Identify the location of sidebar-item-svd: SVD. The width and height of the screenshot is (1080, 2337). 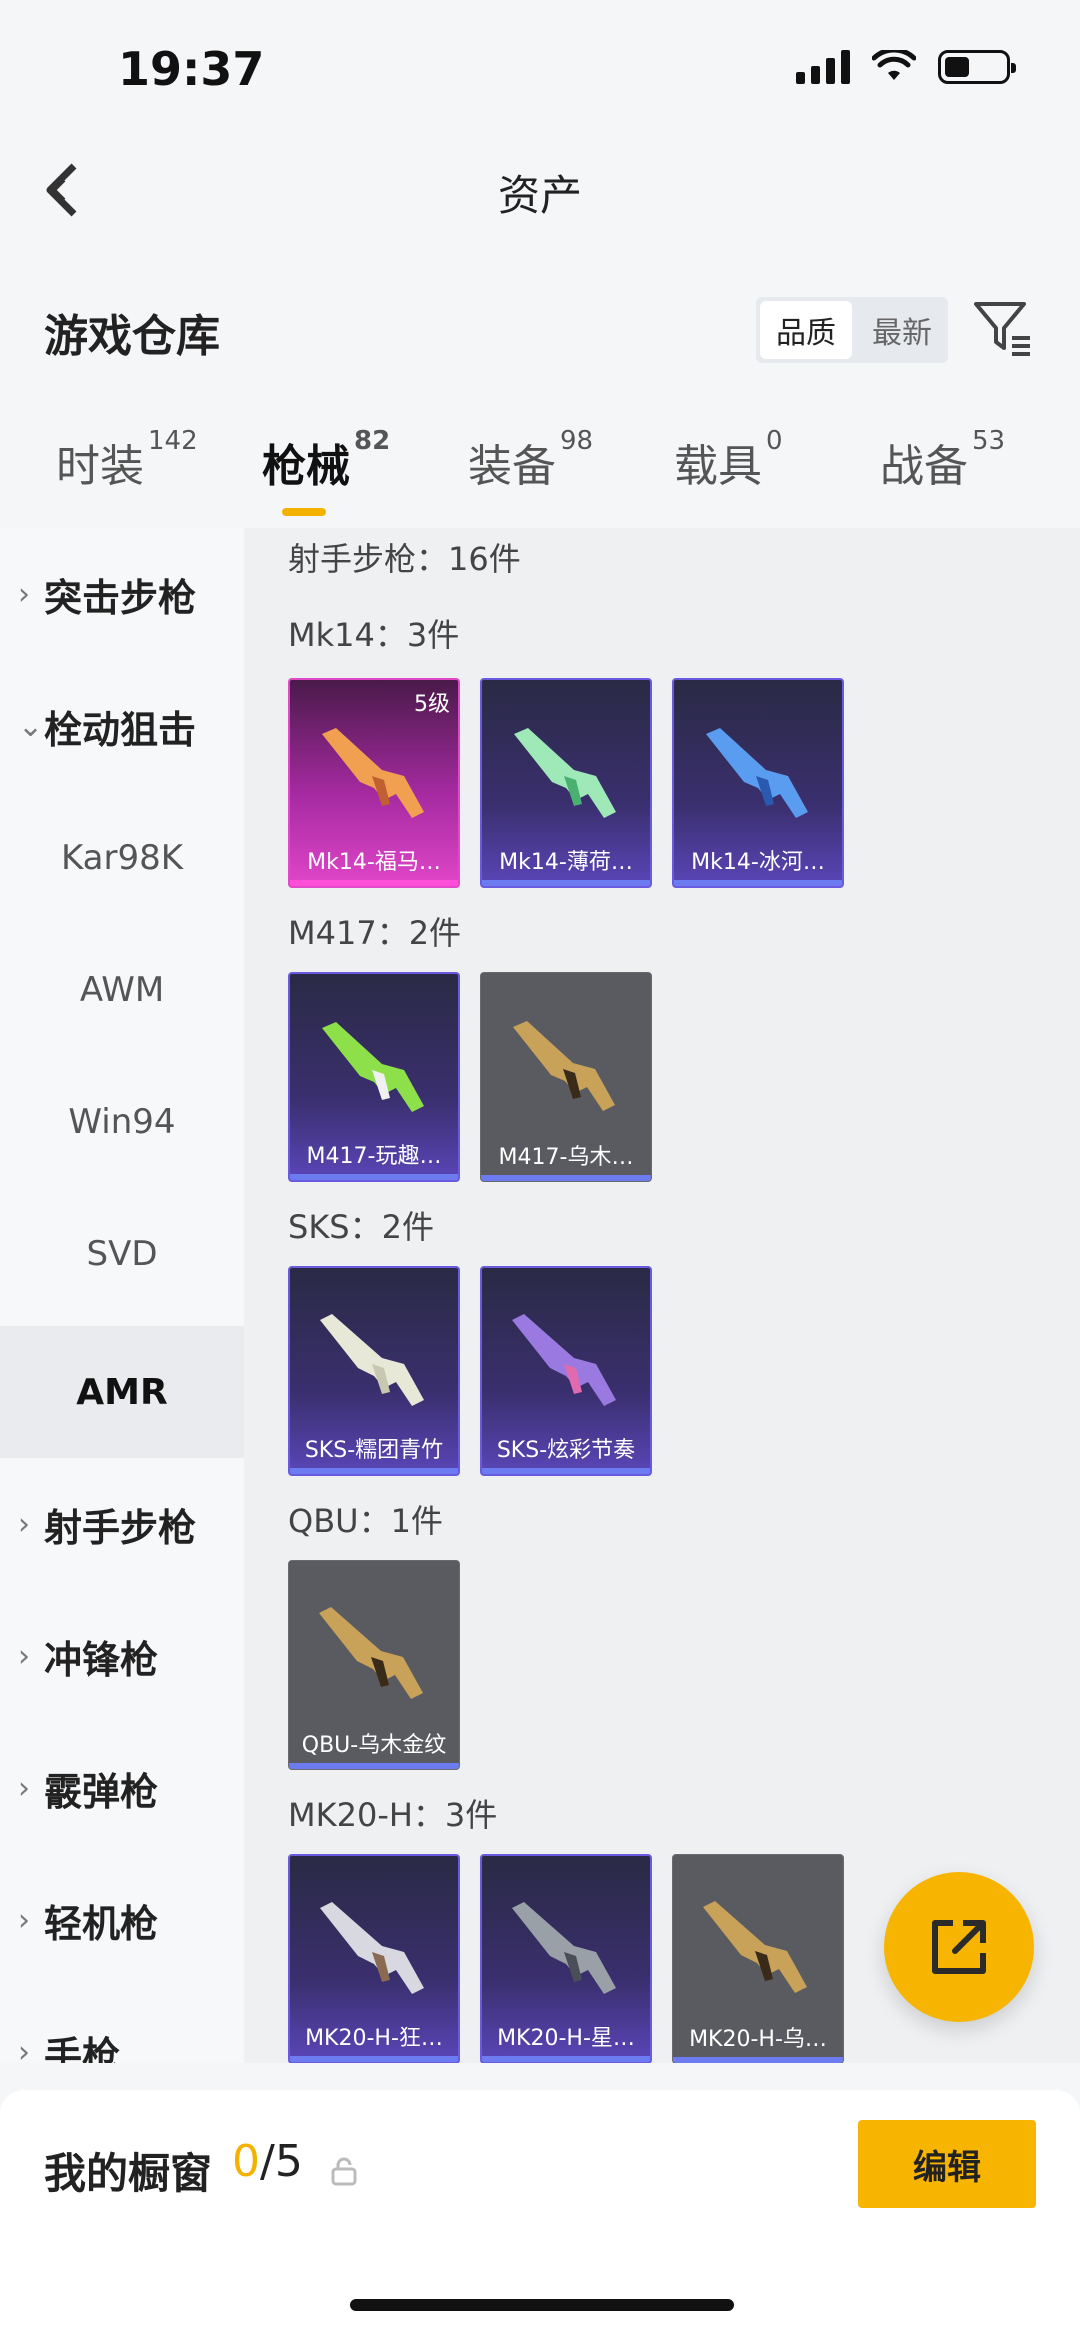
(122, 1254).